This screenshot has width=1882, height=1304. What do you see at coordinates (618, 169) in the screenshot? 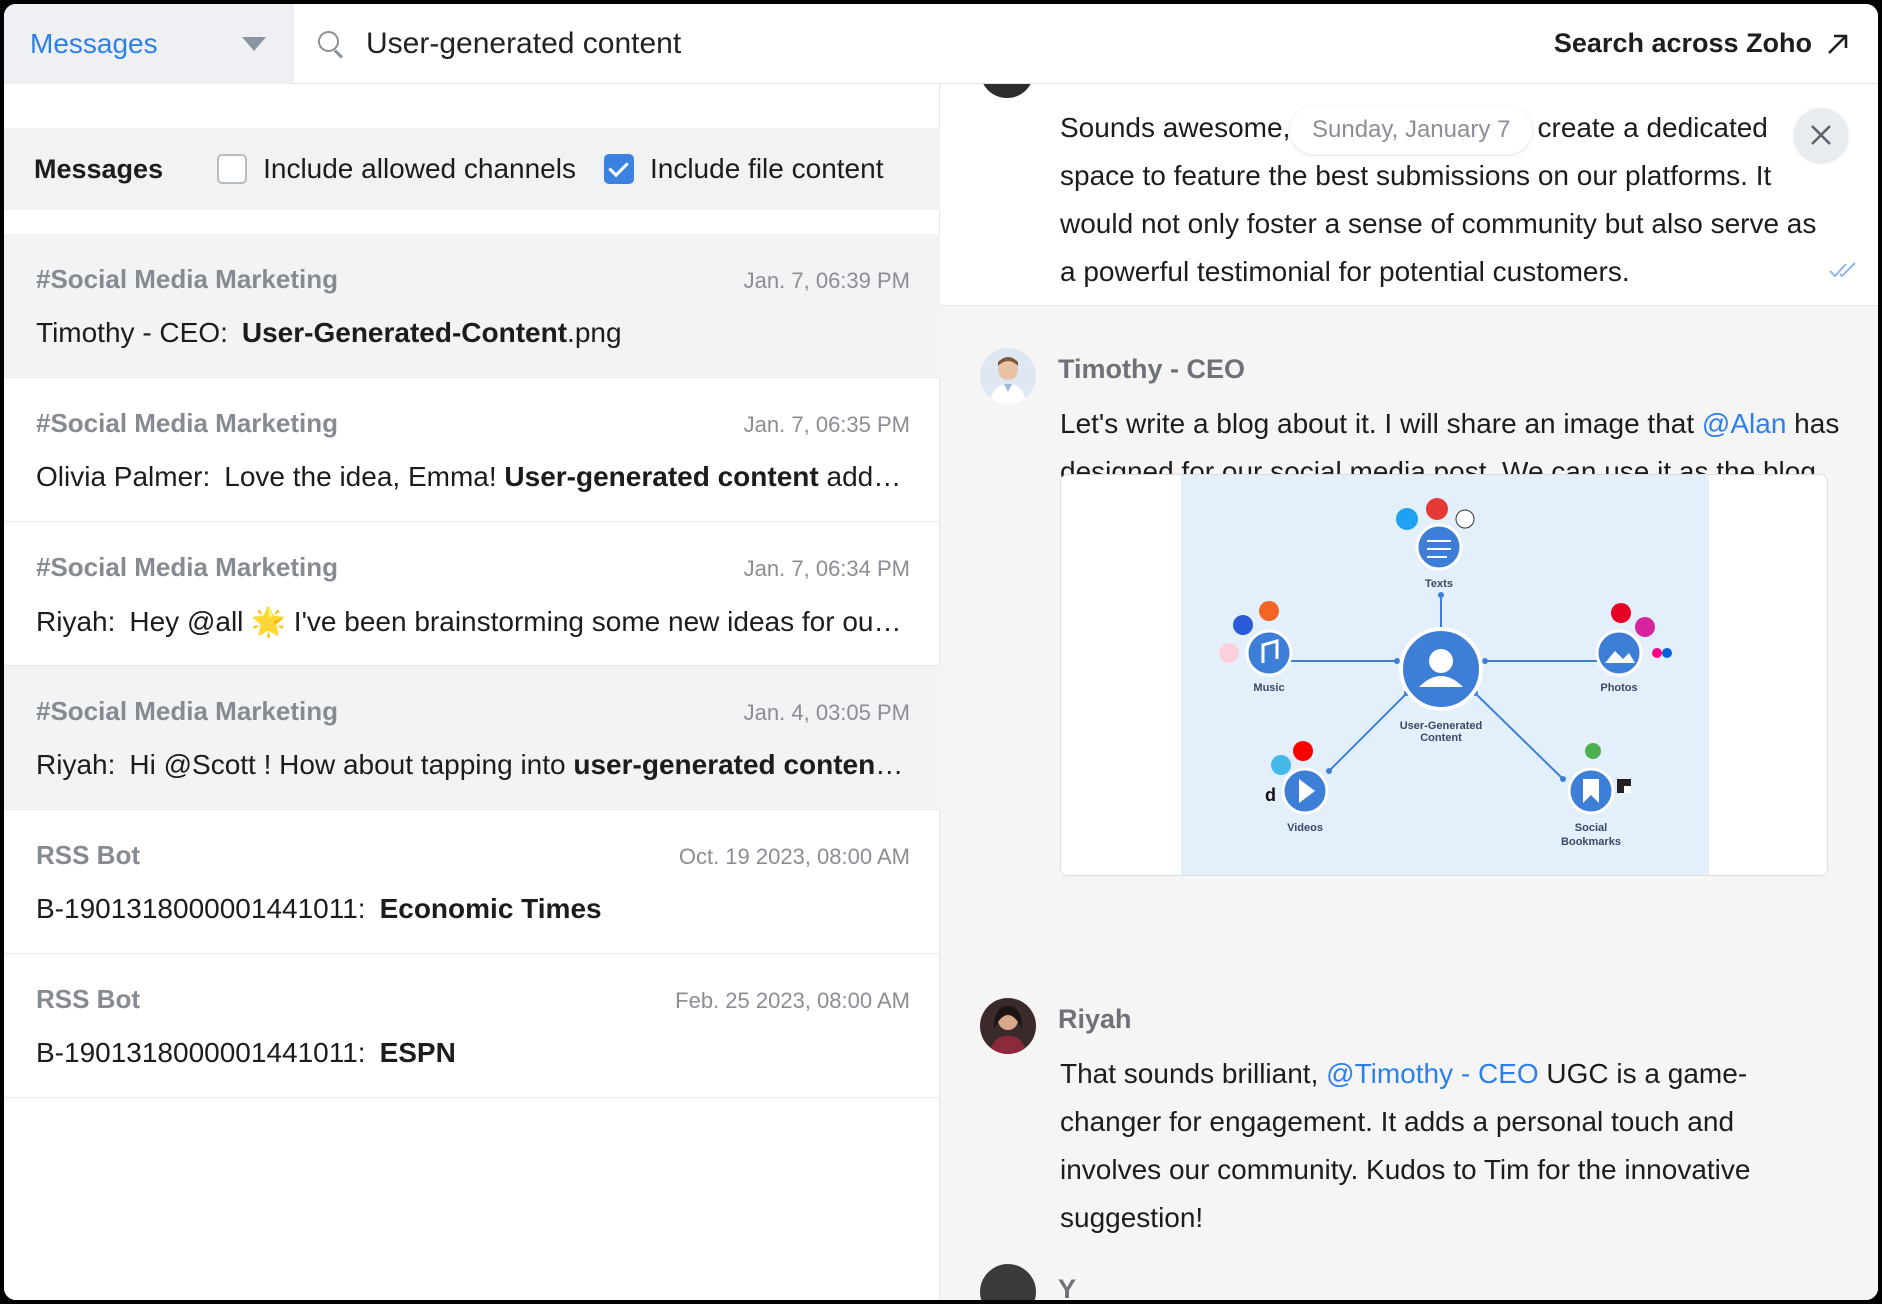
I see `checkbox-checked` at bounding box center [618, 169].